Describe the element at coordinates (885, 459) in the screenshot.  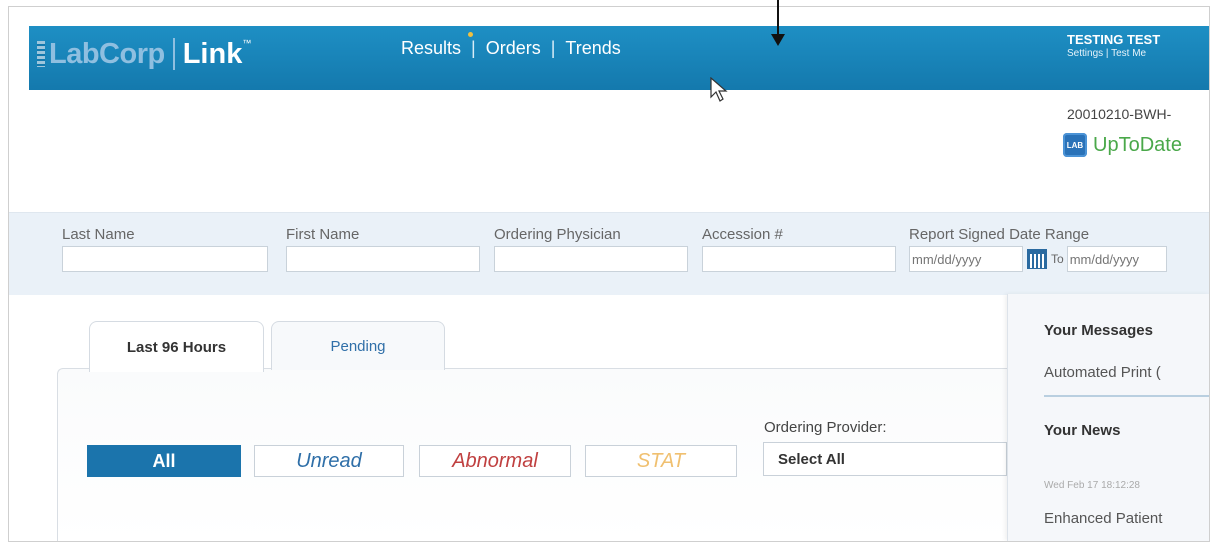
I see `ordering-provider-select: Select All` at that location.